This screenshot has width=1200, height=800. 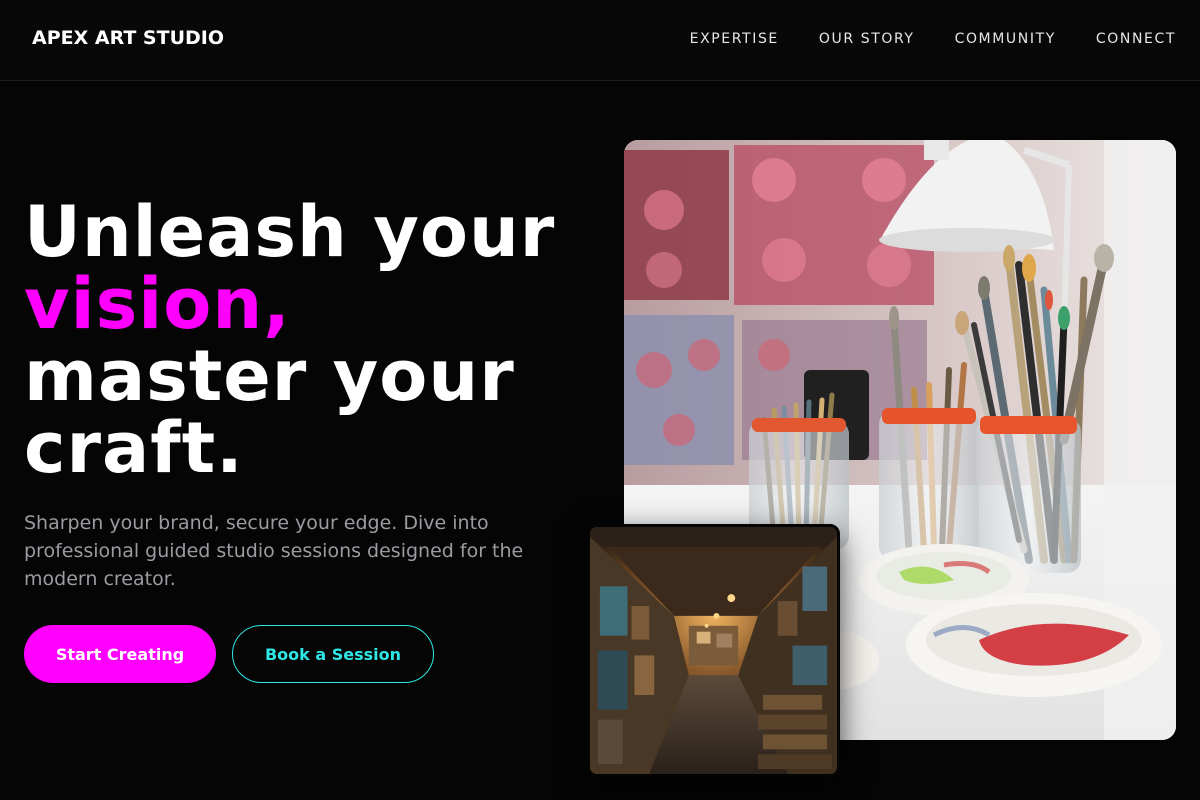 What do you see at coordinates (1005, 39) in the screenshot?
I see `nav-link-community: COMMUNITY` at bounding box center [1005, 39].